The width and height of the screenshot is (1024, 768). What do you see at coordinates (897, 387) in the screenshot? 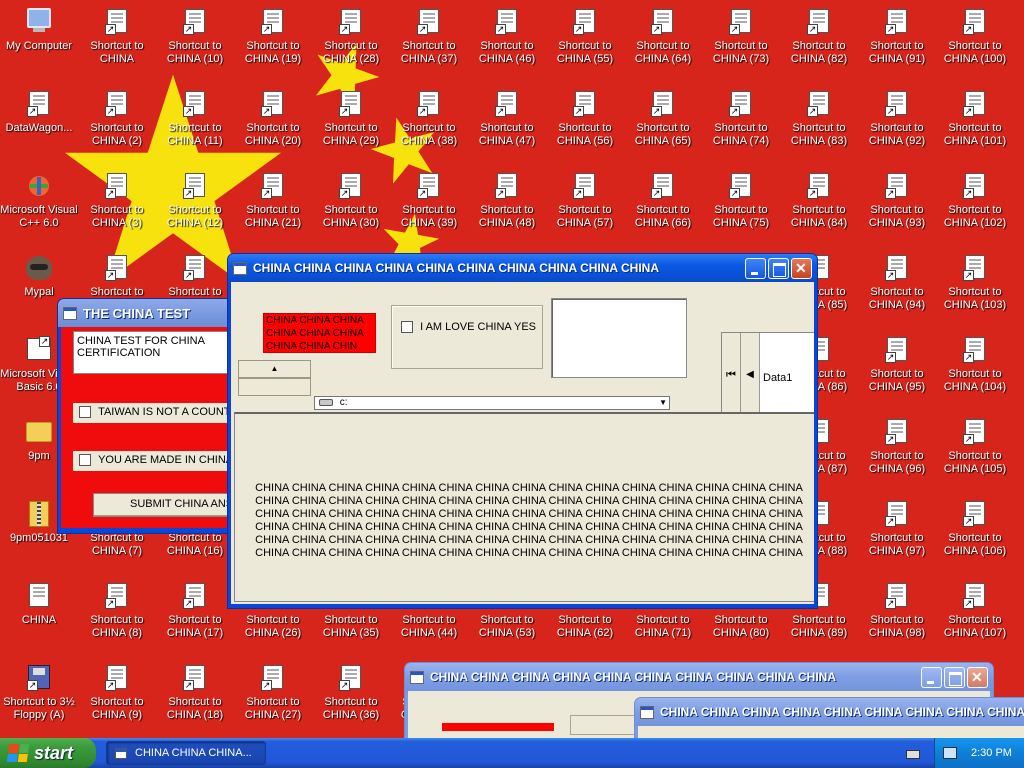
I see `shortcut-label: CHINA (95)` at bounding box center [897, 387].